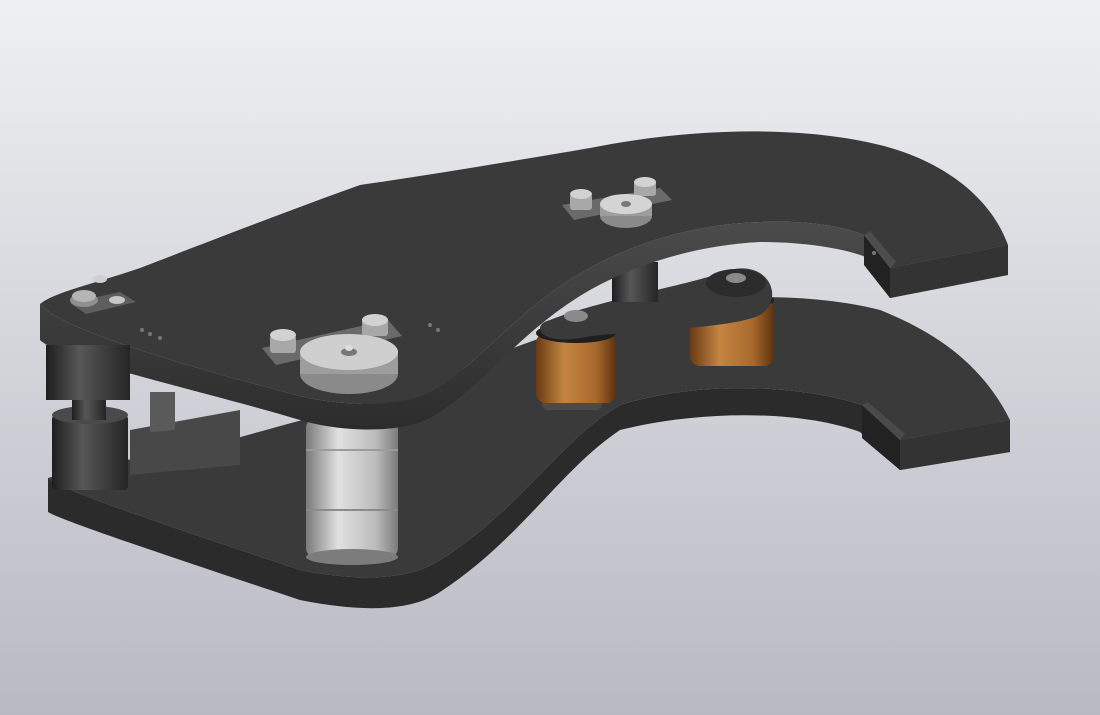 This screenshot has width=1100, height=715. I want to click on front-spacer-lower, so click(90, 444).